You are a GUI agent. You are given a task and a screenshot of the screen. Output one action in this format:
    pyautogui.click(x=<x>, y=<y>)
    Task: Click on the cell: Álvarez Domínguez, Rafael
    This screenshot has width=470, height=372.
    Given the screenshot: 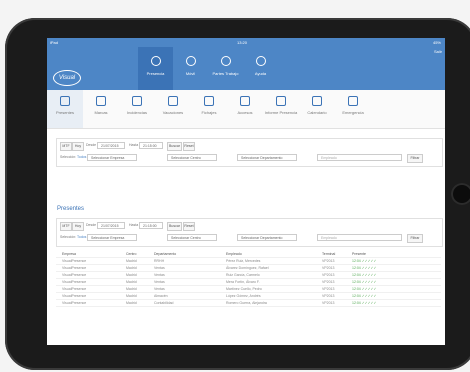 What is the action you would take?
    pyautogui.click(x=247, y=268)
    